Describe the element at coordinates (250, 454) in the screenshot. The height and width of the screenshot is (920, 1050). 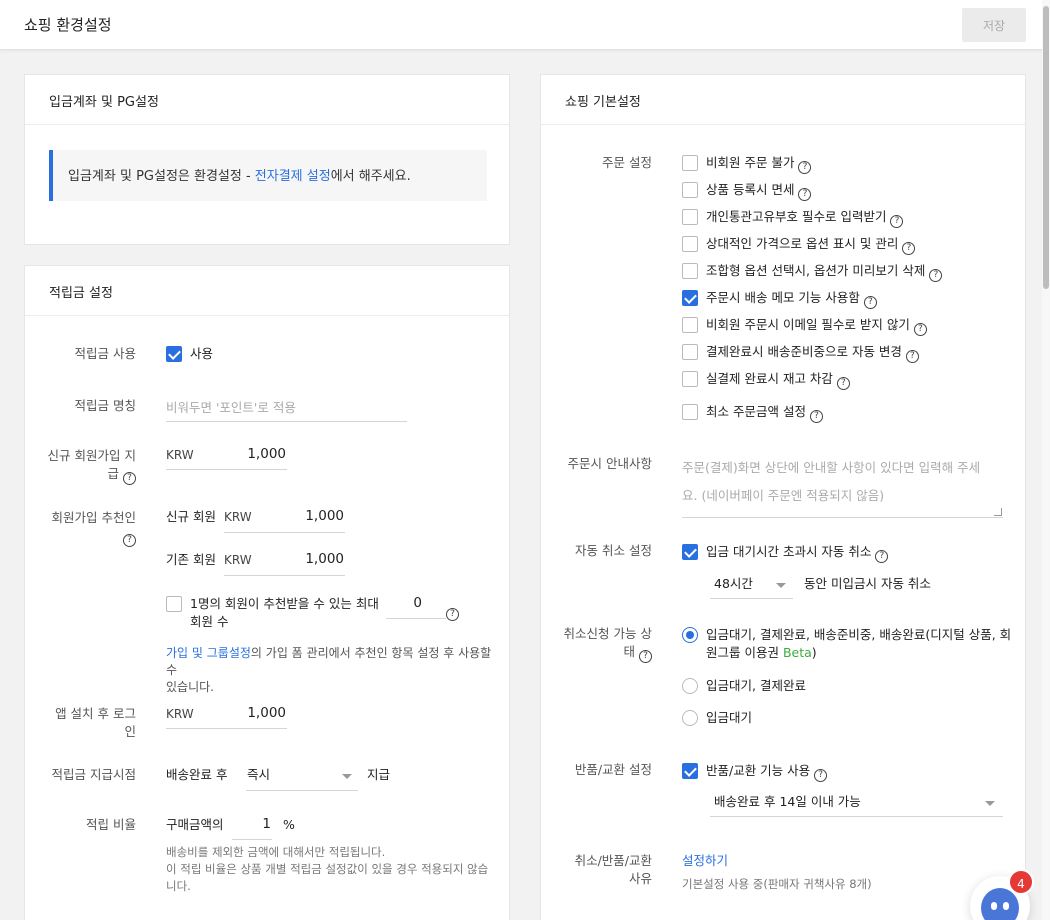
I see `signup-amount-input: 1,000` at that location.